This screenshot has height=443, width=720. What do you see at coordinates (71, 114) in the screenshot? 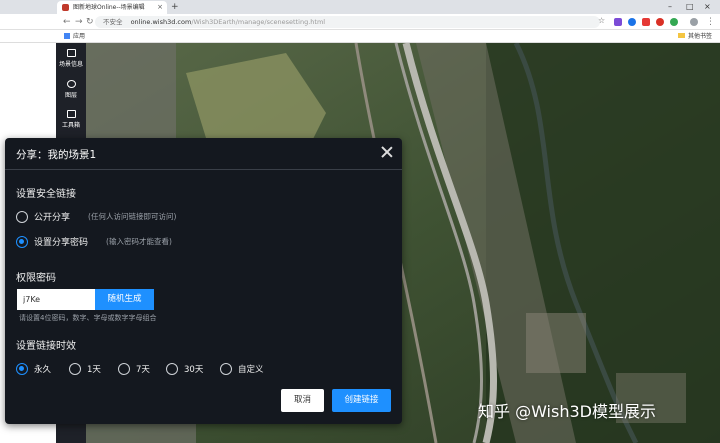
I see `toolbox-icon` at bounding box center [71, 114].